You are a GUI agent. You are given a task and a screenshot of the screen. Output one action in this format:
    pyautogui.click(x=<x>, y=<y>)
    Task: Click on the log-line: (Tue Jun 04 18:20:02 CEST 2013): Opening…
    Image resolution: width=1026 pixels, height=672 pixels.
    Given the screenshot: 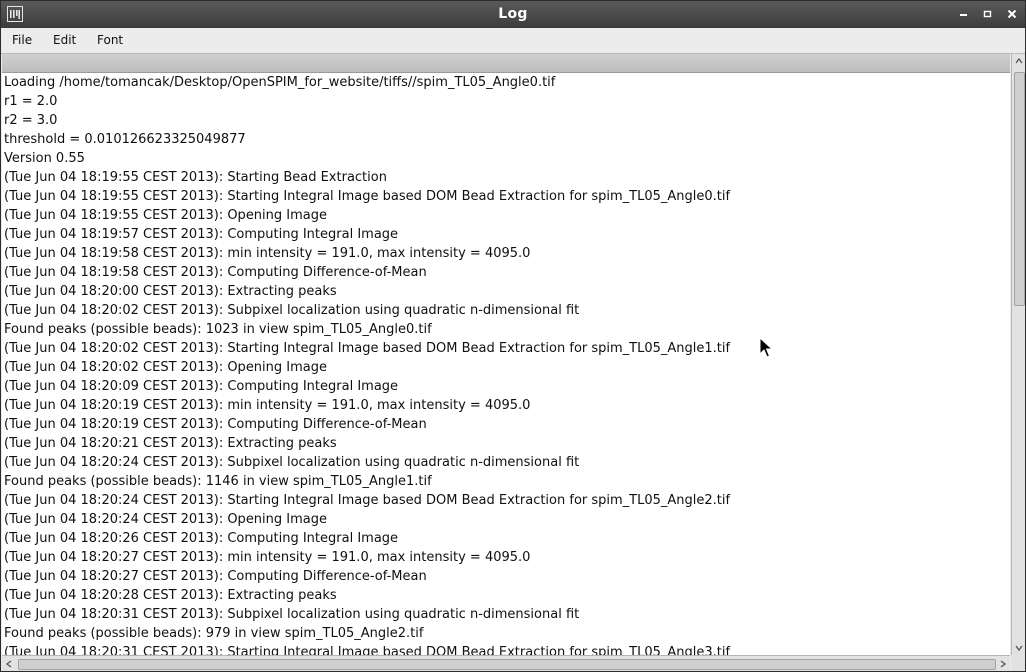 What is the action you would take?
    pyautogui.click(x=166, y=367)
    